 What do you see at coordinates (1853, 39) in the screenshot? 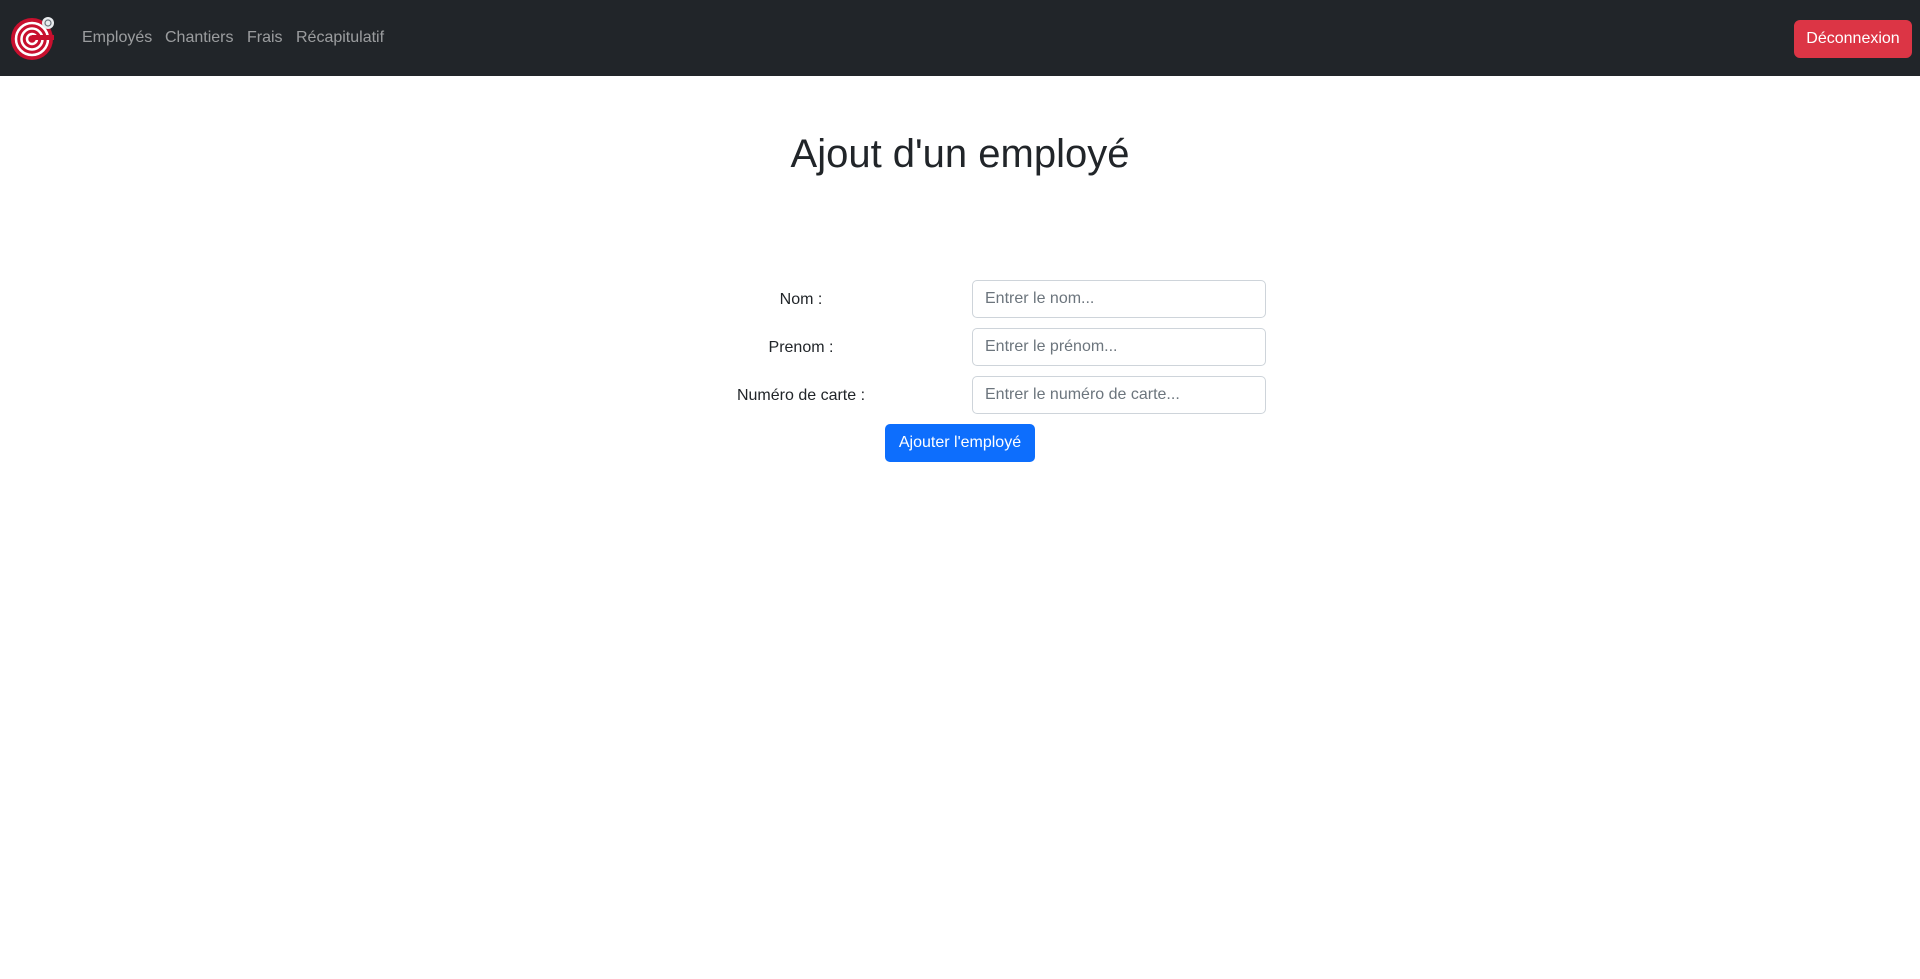
I see `logout-button: Déconnexion` at bounding box center [1853, 39].